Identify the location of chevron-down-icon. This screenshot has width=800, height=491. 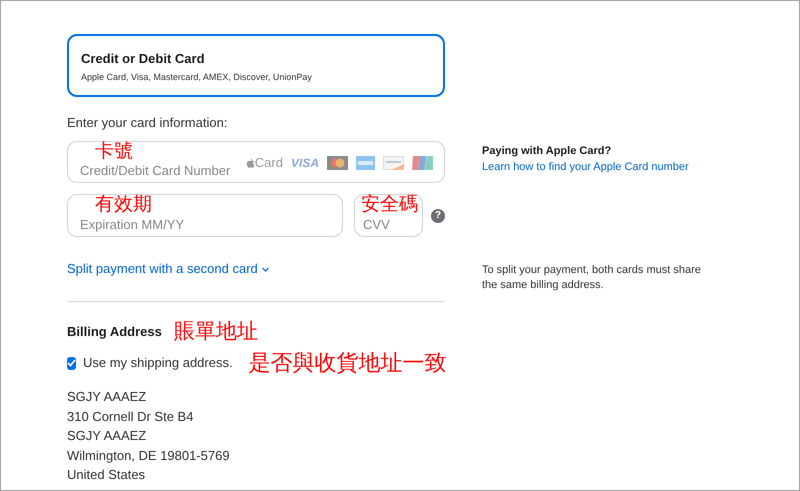
(265, 269).